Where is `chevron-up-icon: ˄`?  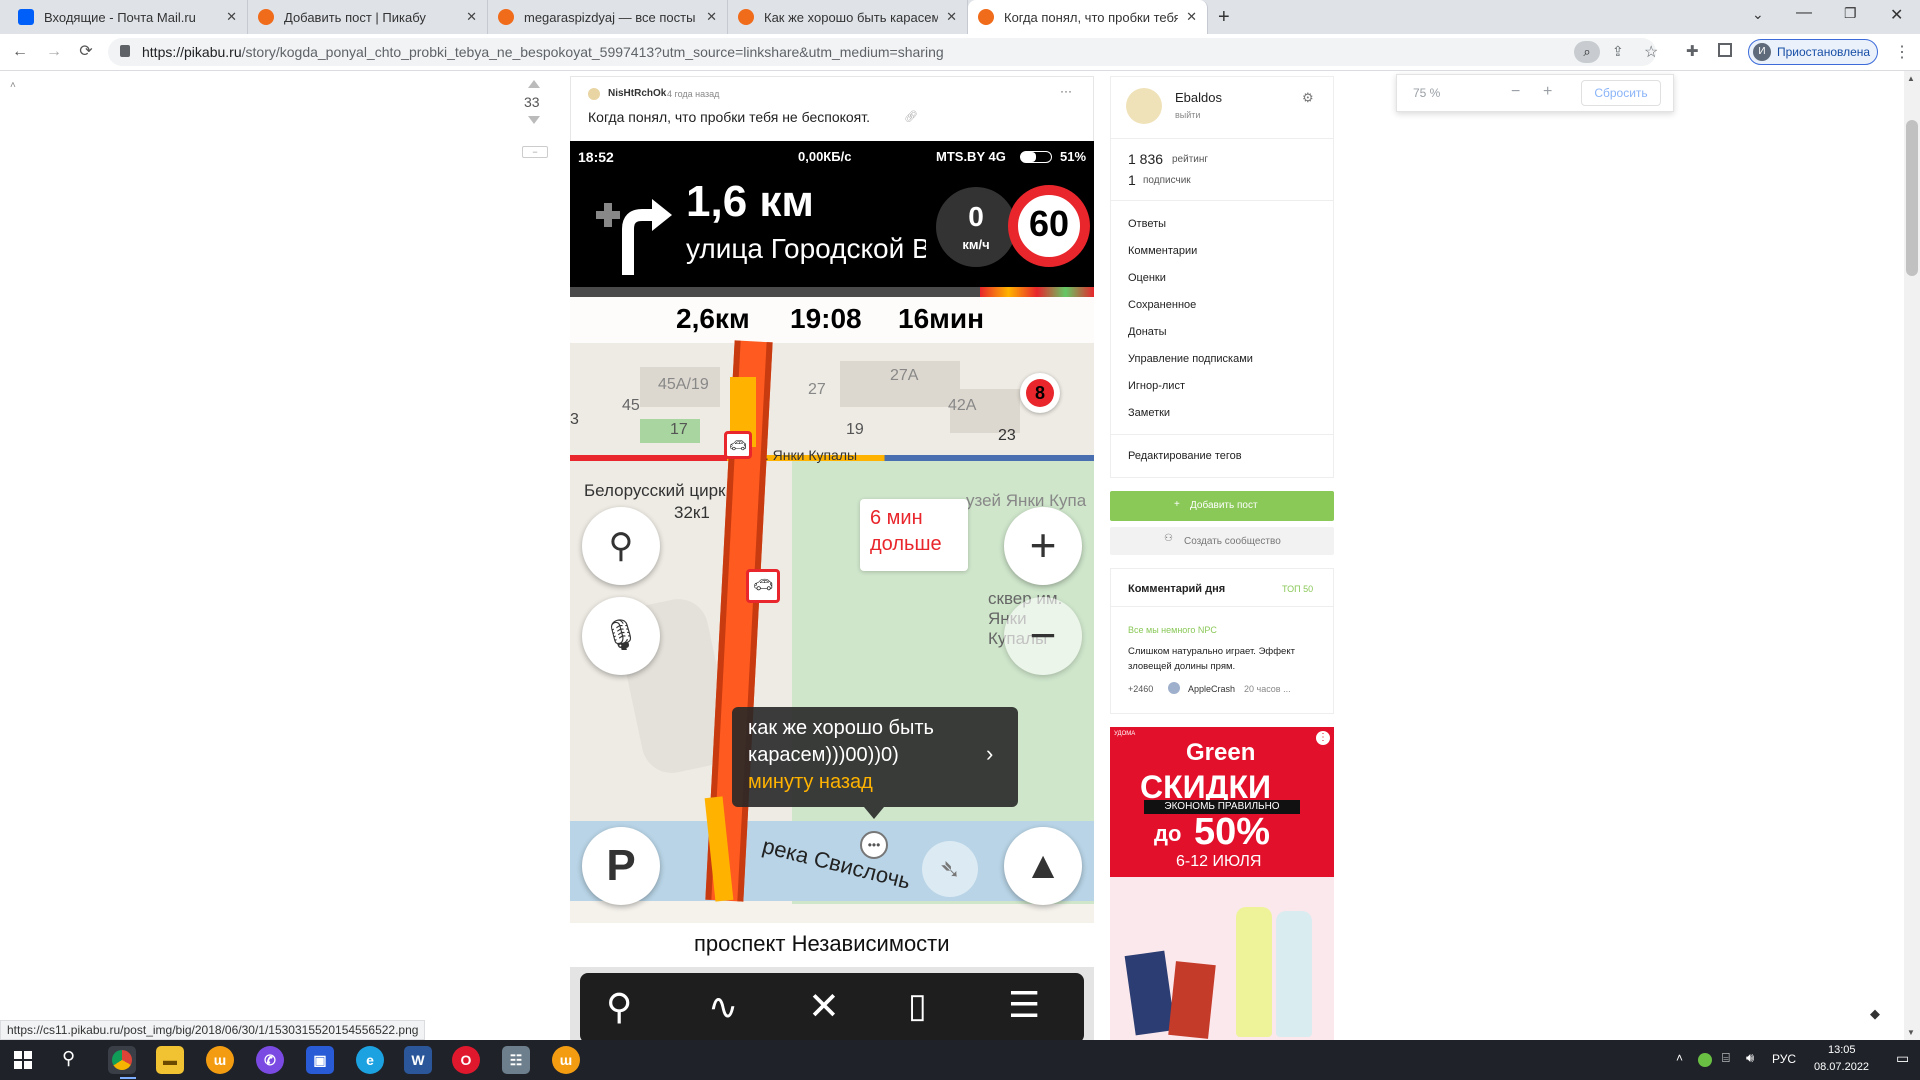 chevron-up-icon: ˄ is located at coordinates (1679, 1058).